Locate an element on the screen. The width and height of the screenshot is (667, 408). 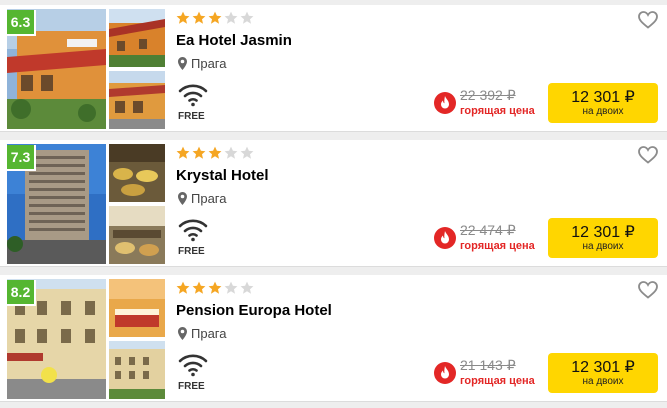
old-price: 22 392 ₽ is located at coordinates (488, 95).